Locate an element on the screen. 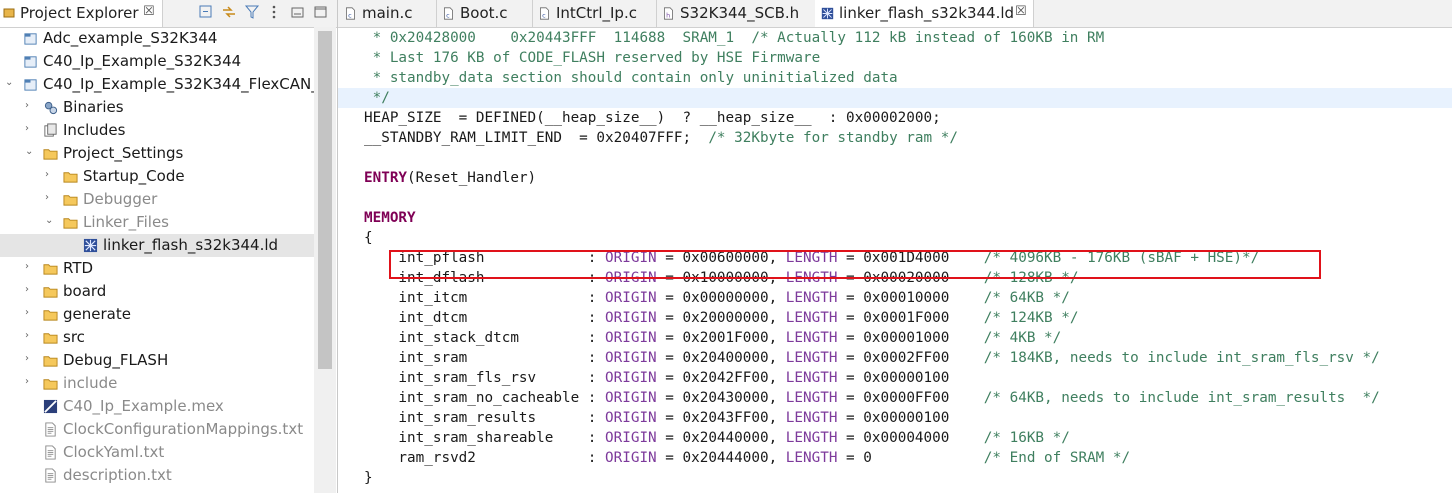 This screenshot has width=1452, height=493. tab-project-explorer: Project Explorer ☒ is located at coordinates (81, 13).